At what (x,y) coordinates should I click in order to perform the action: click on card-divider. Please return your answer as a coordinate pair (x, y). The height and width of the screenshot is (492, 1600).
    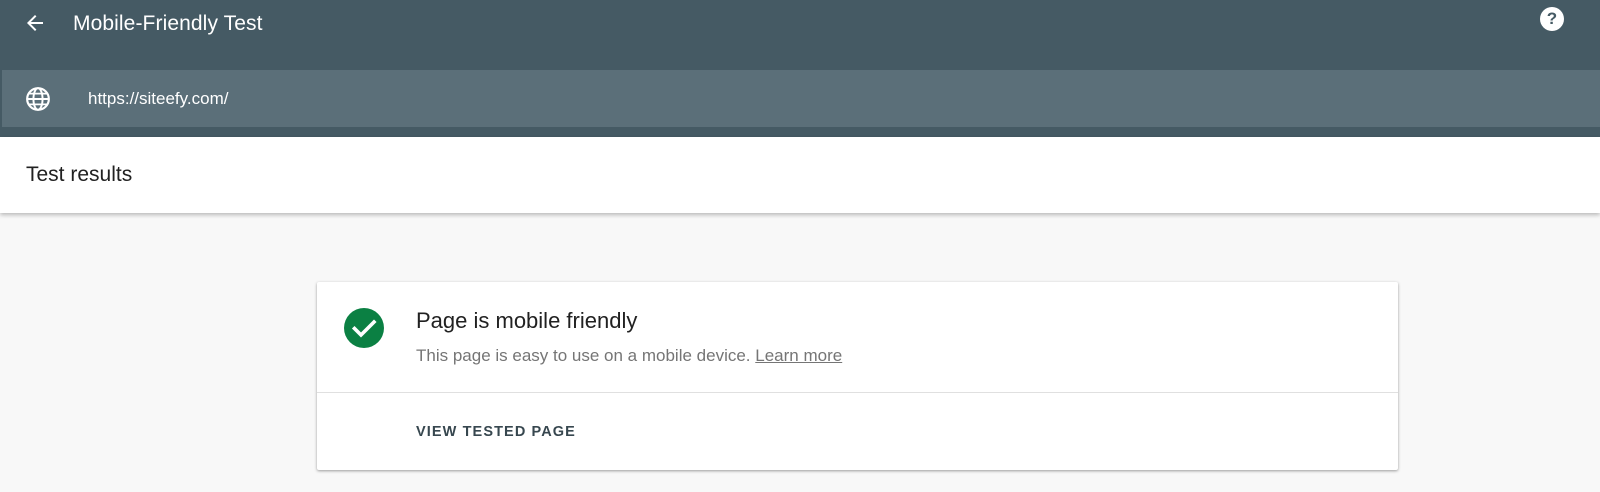
    Looking at the image, I should click on (857, 392).